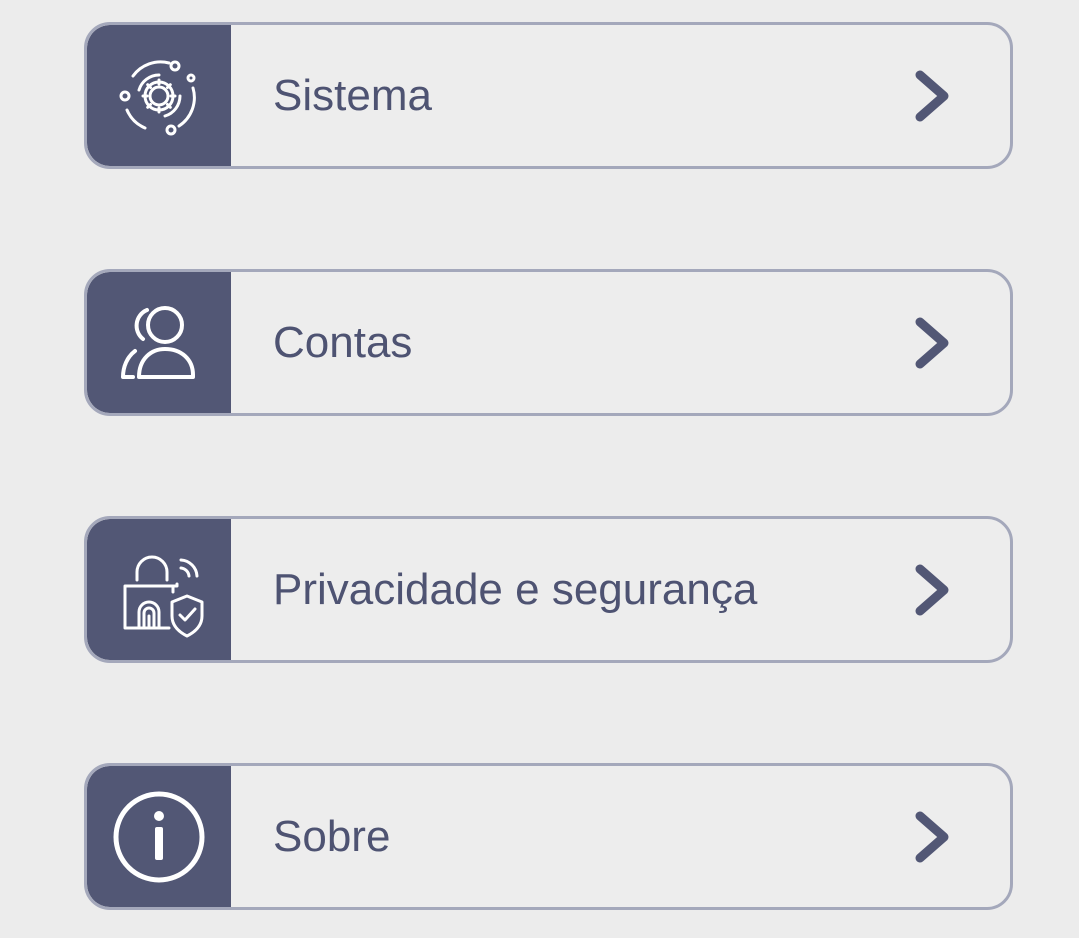 The height and width of the screenshot is (938, 1079). I want to click on accounts-users-icon, so click(158, 342).